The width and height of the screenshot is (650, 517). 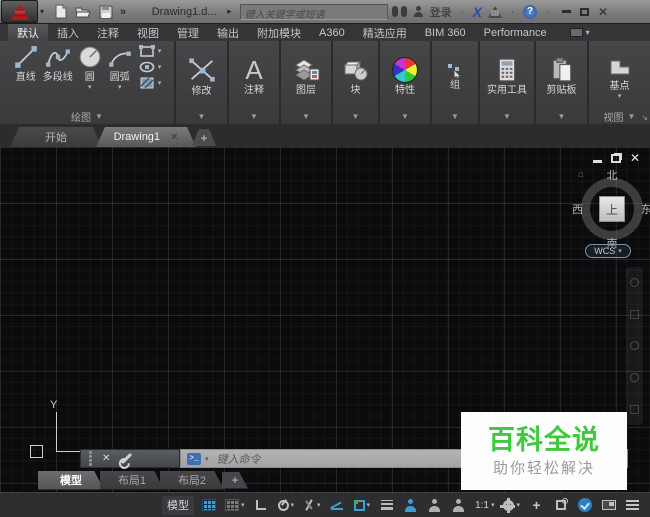 What do you see at coordinates (106, 12) in the screenshot?
I see `save-button` at bounding box center [106, 12].